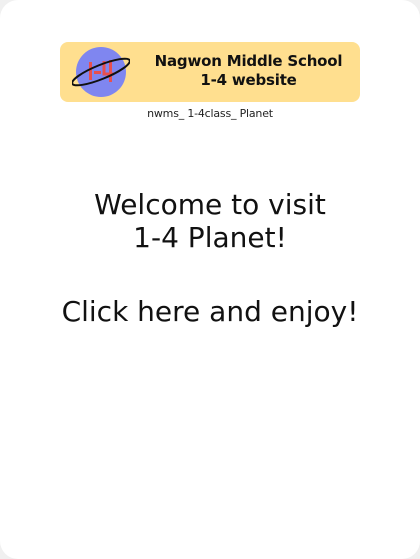 This screenshot has height=559, width=420. What do you see at coordinates (210, 113) in the screenshot?
I see `account-handle: nwms_ 1-4class_ Planet` at bounding box center [210, 113].